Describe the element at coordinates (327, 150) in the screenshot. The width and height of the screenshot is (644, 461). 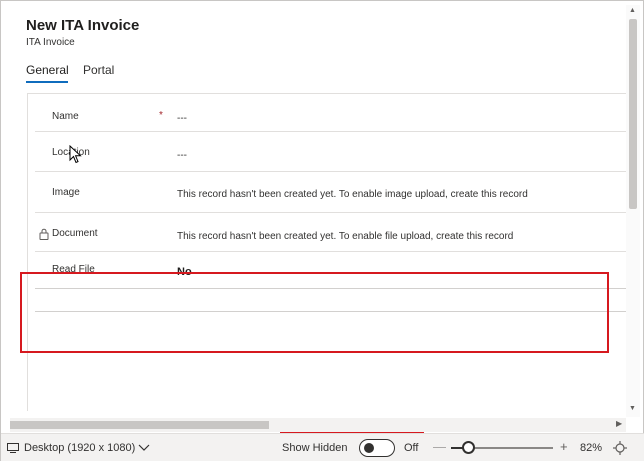
I see `field-row-location: Location ---` at that location.